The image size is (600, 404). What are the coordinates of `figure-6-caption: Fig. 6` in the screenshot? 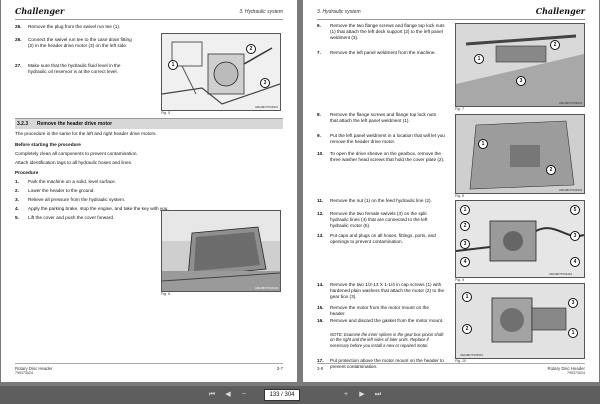 It's located at (165, 294).